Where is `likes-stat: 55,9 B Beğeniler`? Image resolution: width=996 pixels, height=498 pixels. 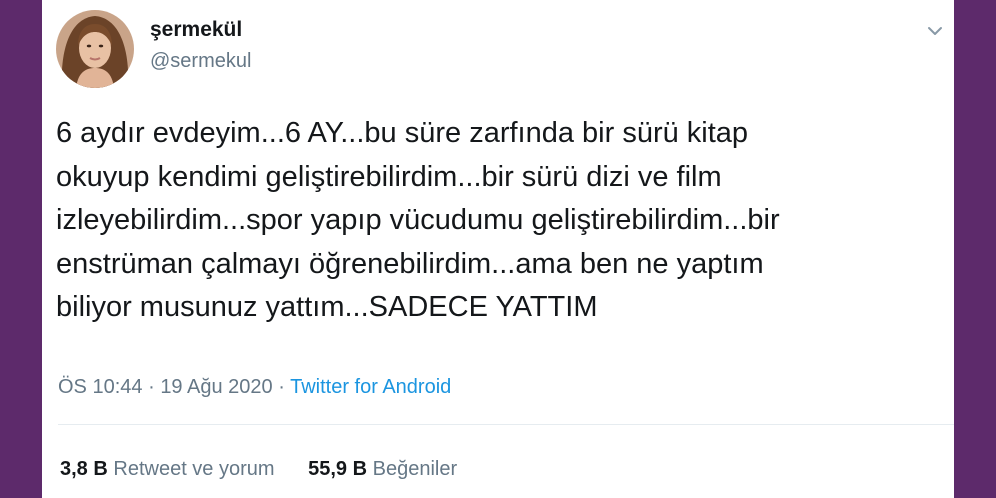 likes-stat: 55,9 B Beğeniler is located at coordinates (382, 469).